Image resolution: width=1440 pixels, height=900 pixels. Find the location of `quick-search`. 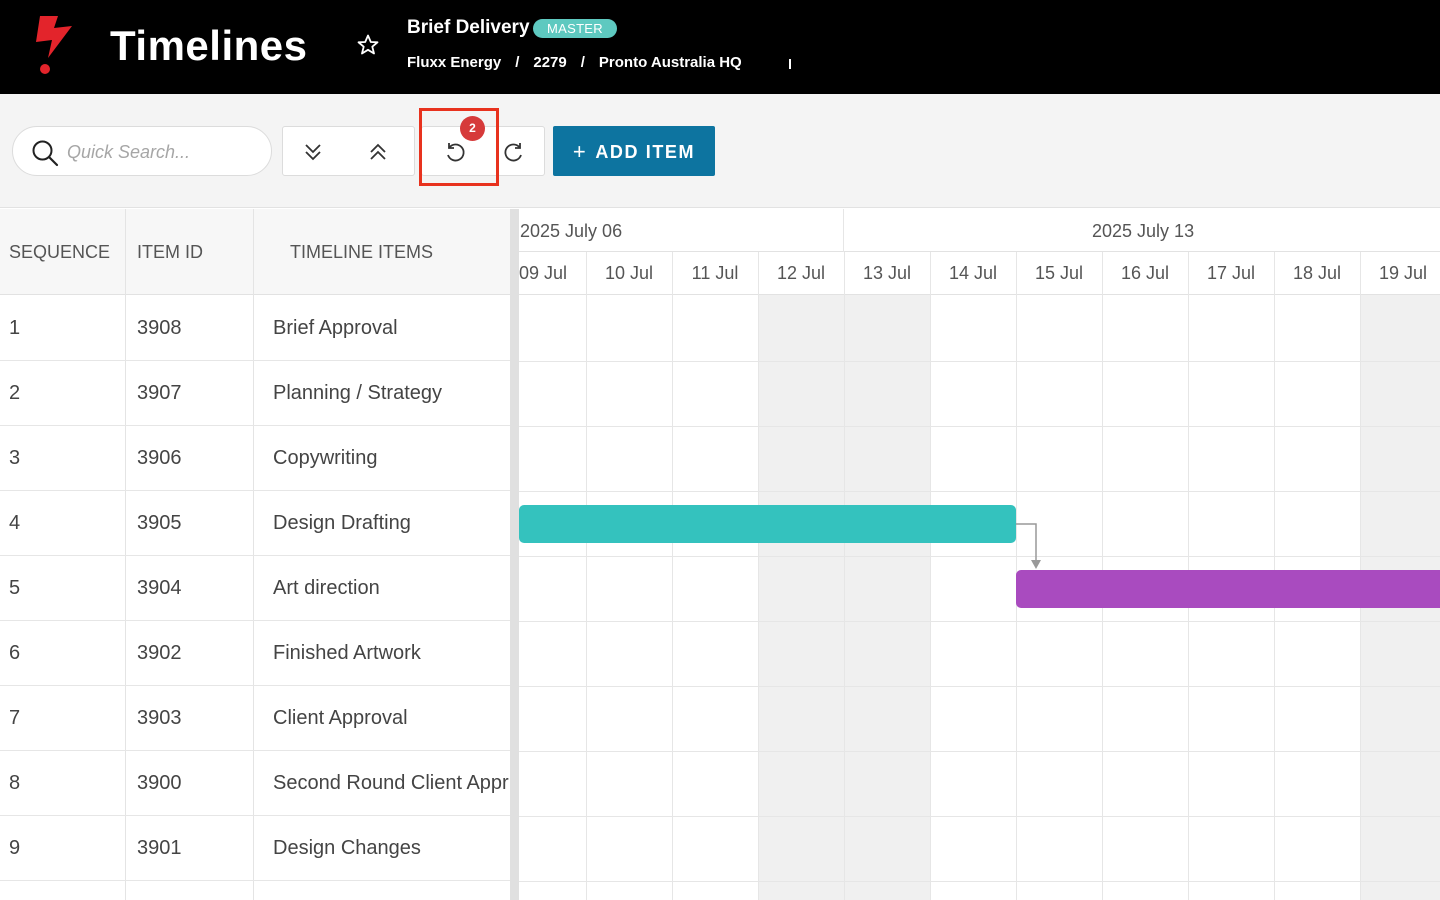

quick-search is located at coordinates (142, 151).